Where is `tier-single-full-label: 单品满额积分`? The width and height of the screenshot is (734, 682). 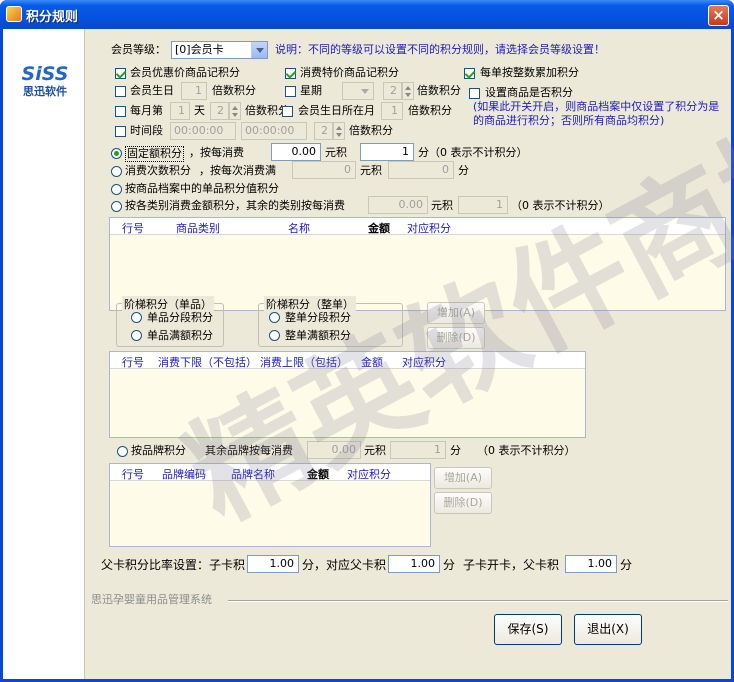 tier-single-full-label: 单品满额积分 is located at coordinates (180, 335).